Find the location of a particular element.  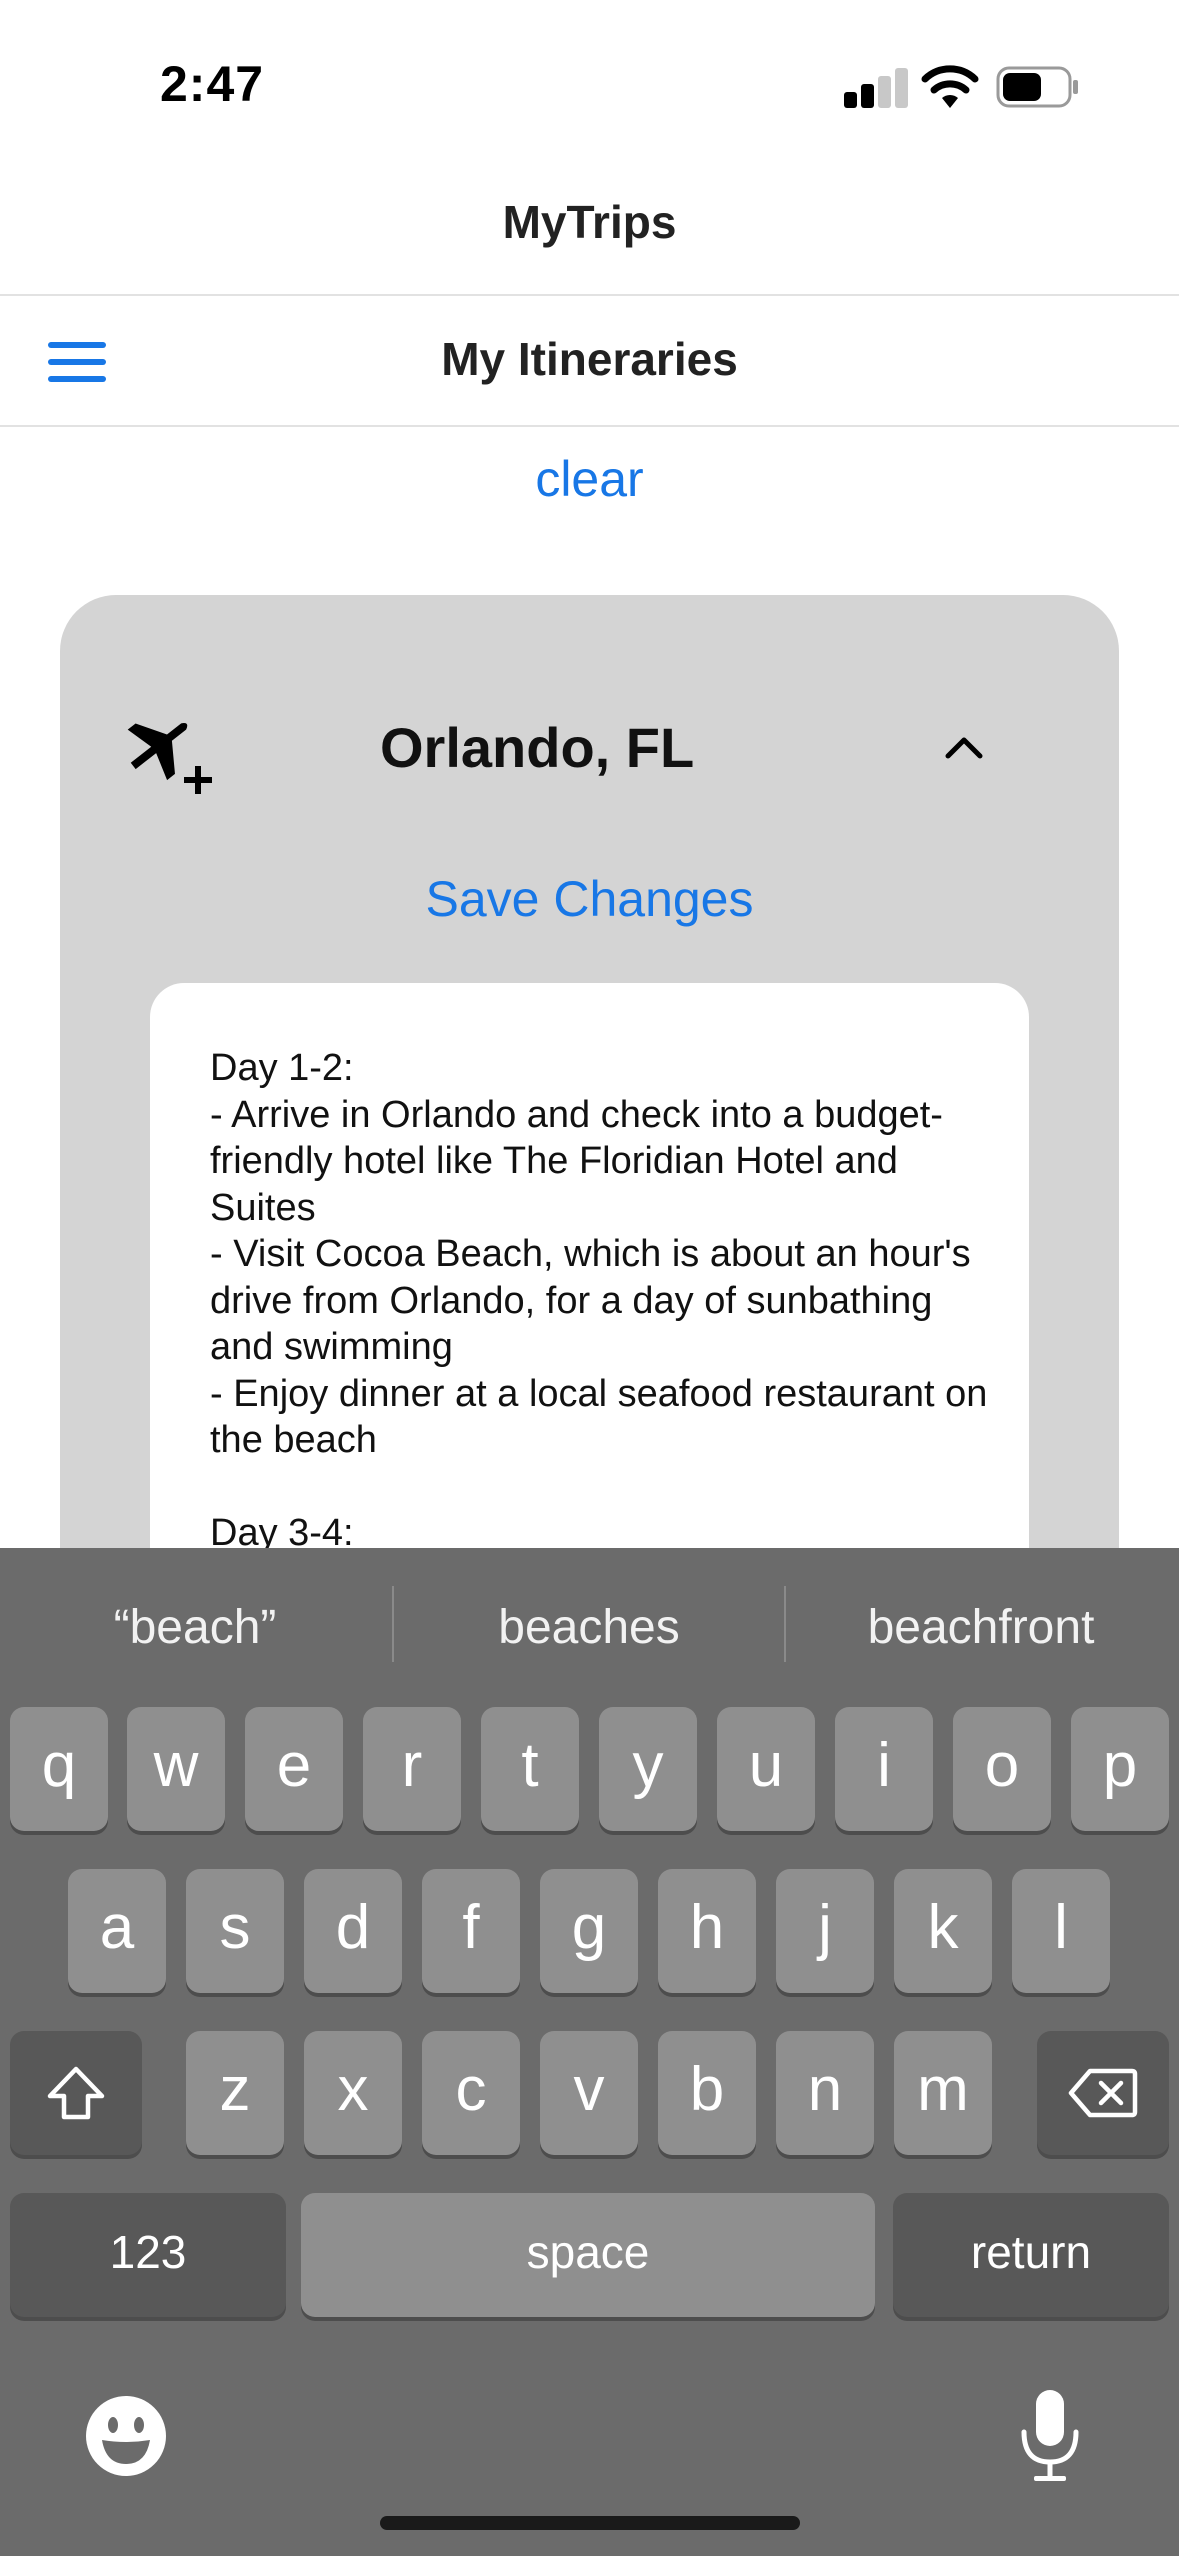

nav-divider is located at coordinates (589, 426).